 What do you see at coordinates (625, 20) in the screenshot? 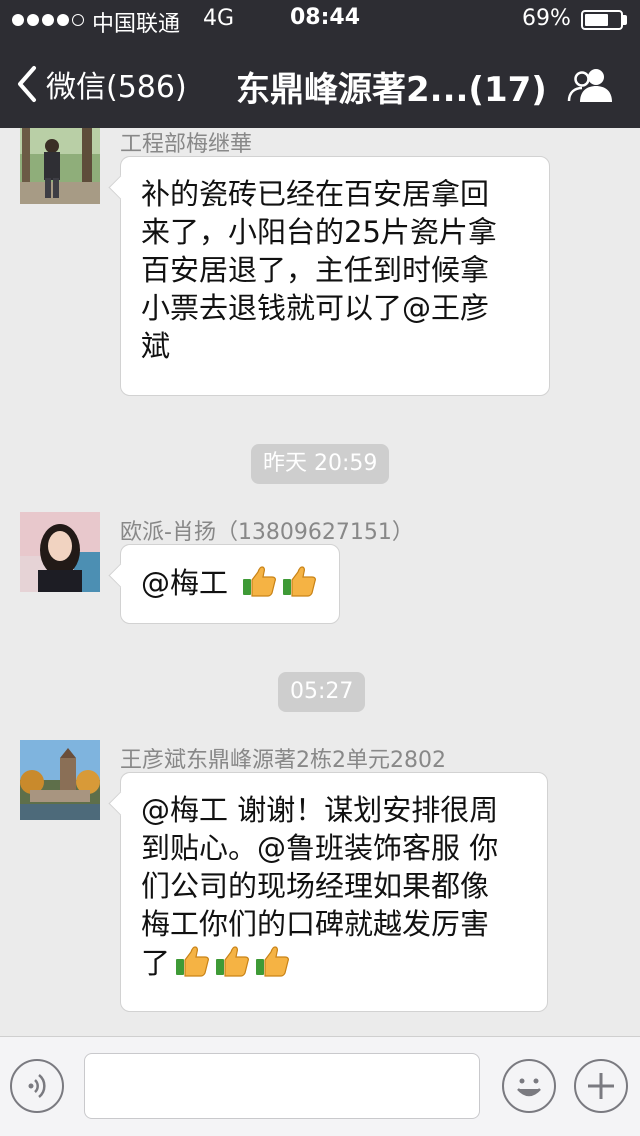
I see `battery-nub` at bounding box center [625, 20].